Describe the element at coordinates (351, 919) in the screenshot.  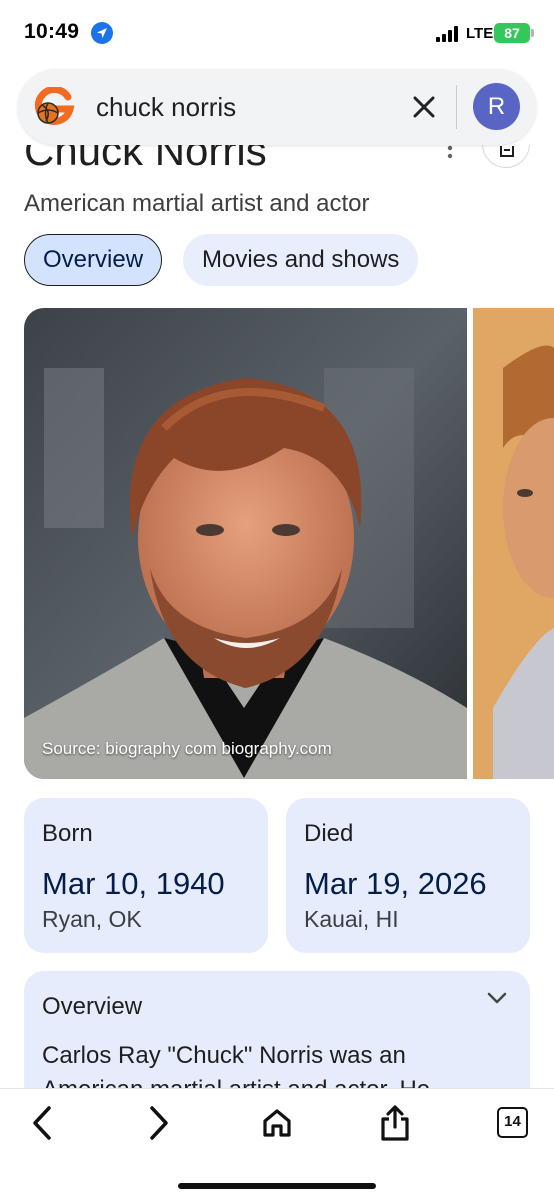
I see `died-place: Kauai, HI` at that location.